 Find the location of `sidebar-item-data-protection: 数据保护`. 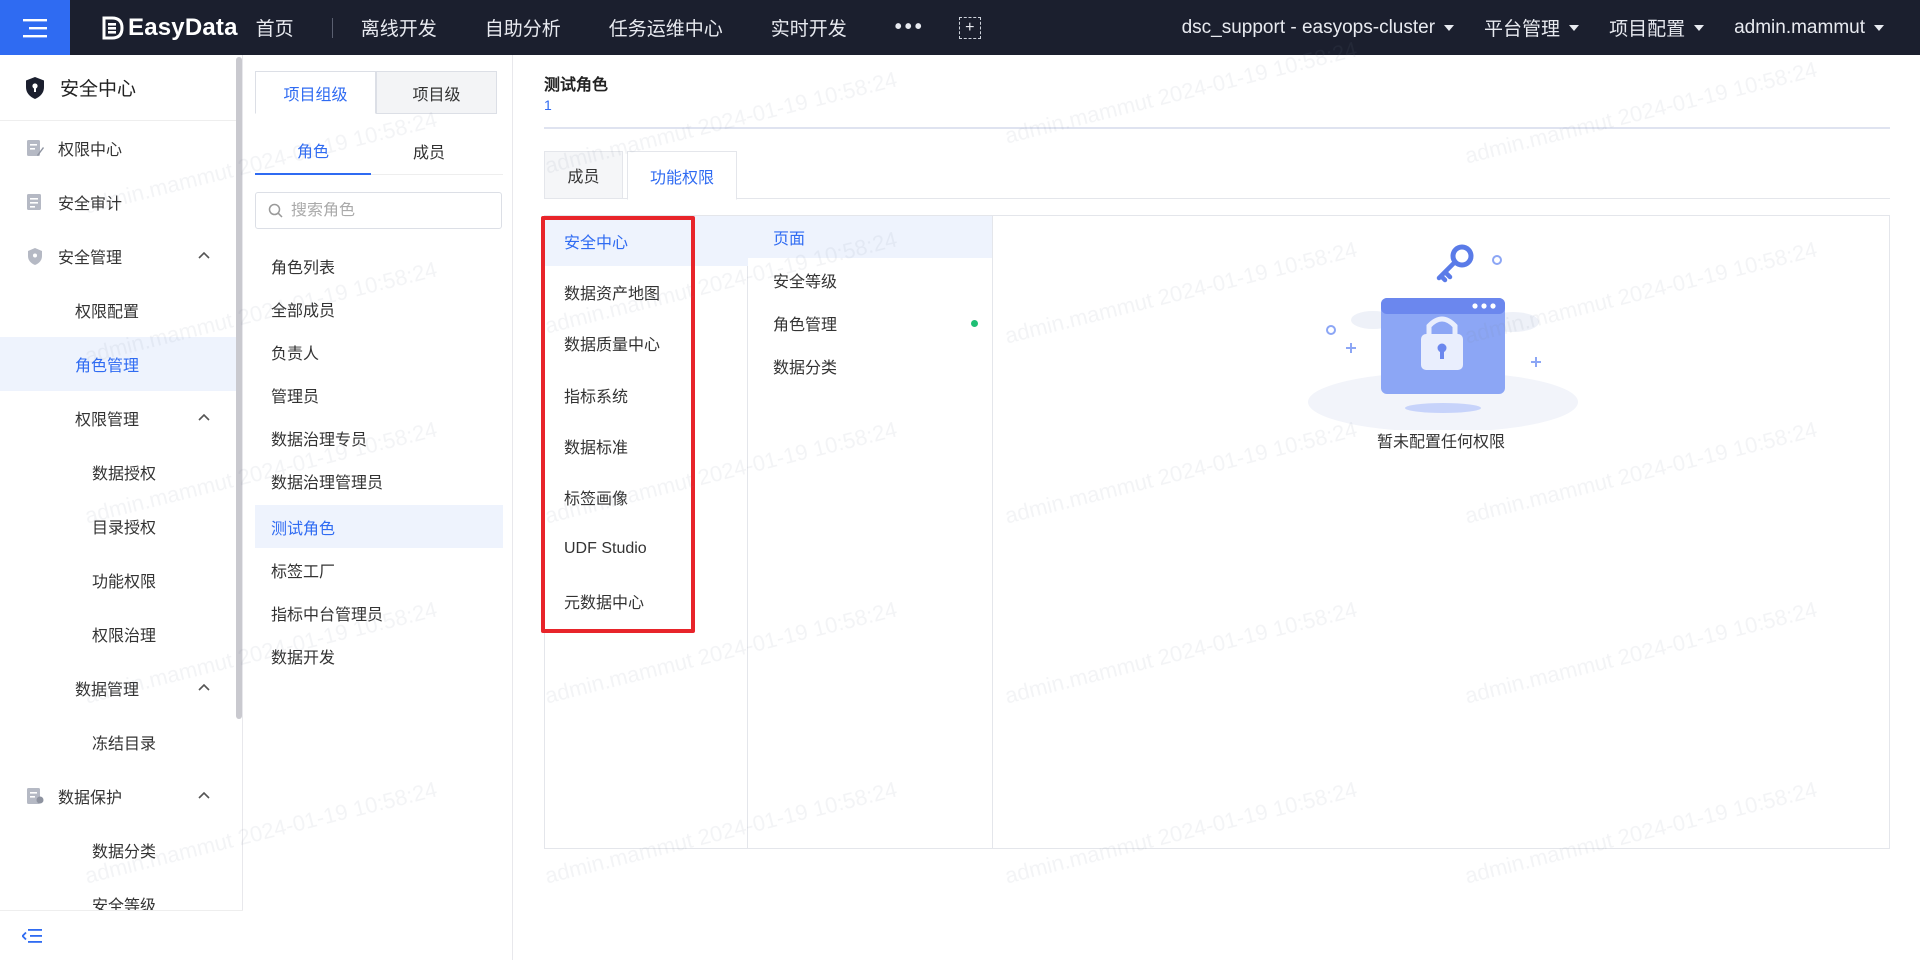

sidebar-item-data-protection: 数据保护 is located at coordinates (118, 796).